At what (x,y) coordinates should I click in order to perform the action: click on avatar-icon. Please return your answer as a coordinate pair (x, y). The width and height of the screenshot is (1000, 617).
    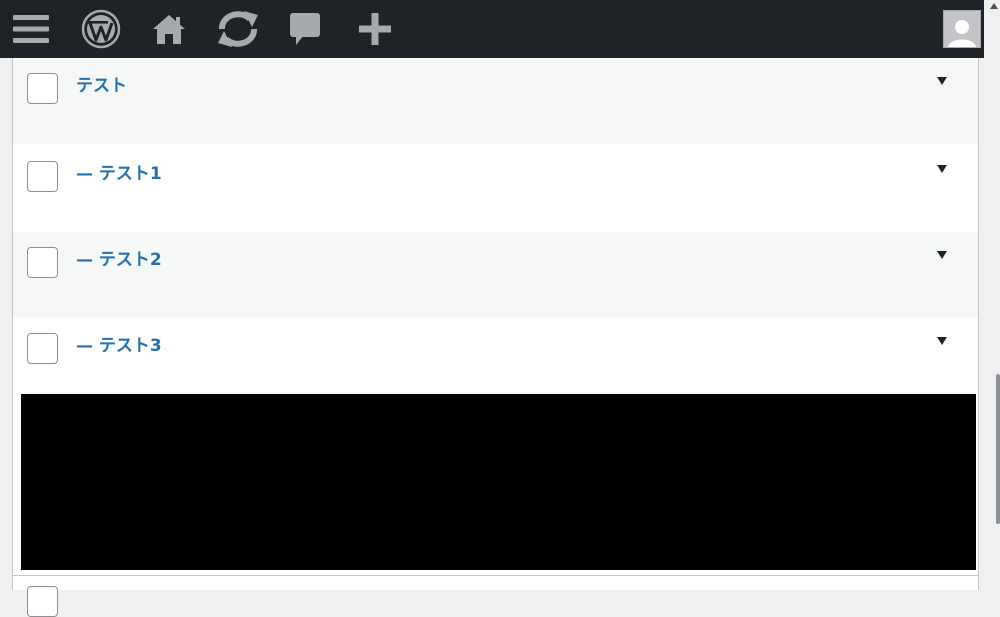
    Looking at the image, I should click on (962, 33).